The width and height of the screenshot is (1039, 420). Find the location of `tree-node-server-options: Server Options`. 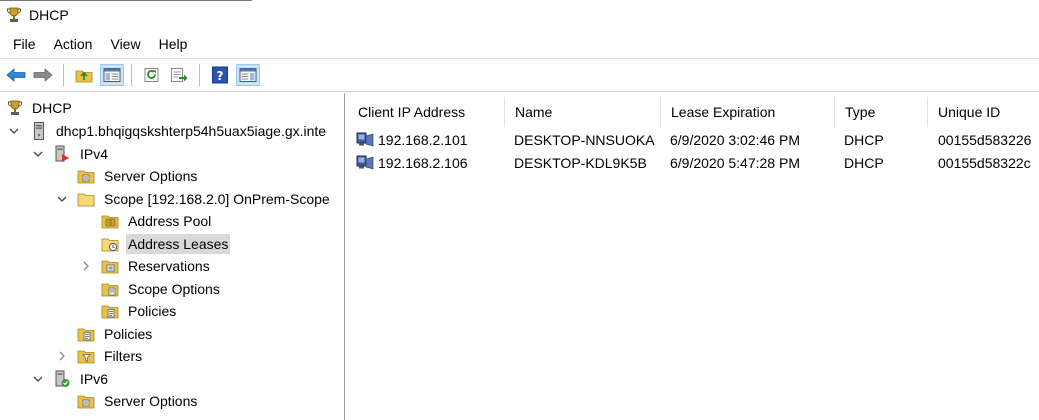

tree-node-server-options: Server Options is located at coordinates (172, 176).